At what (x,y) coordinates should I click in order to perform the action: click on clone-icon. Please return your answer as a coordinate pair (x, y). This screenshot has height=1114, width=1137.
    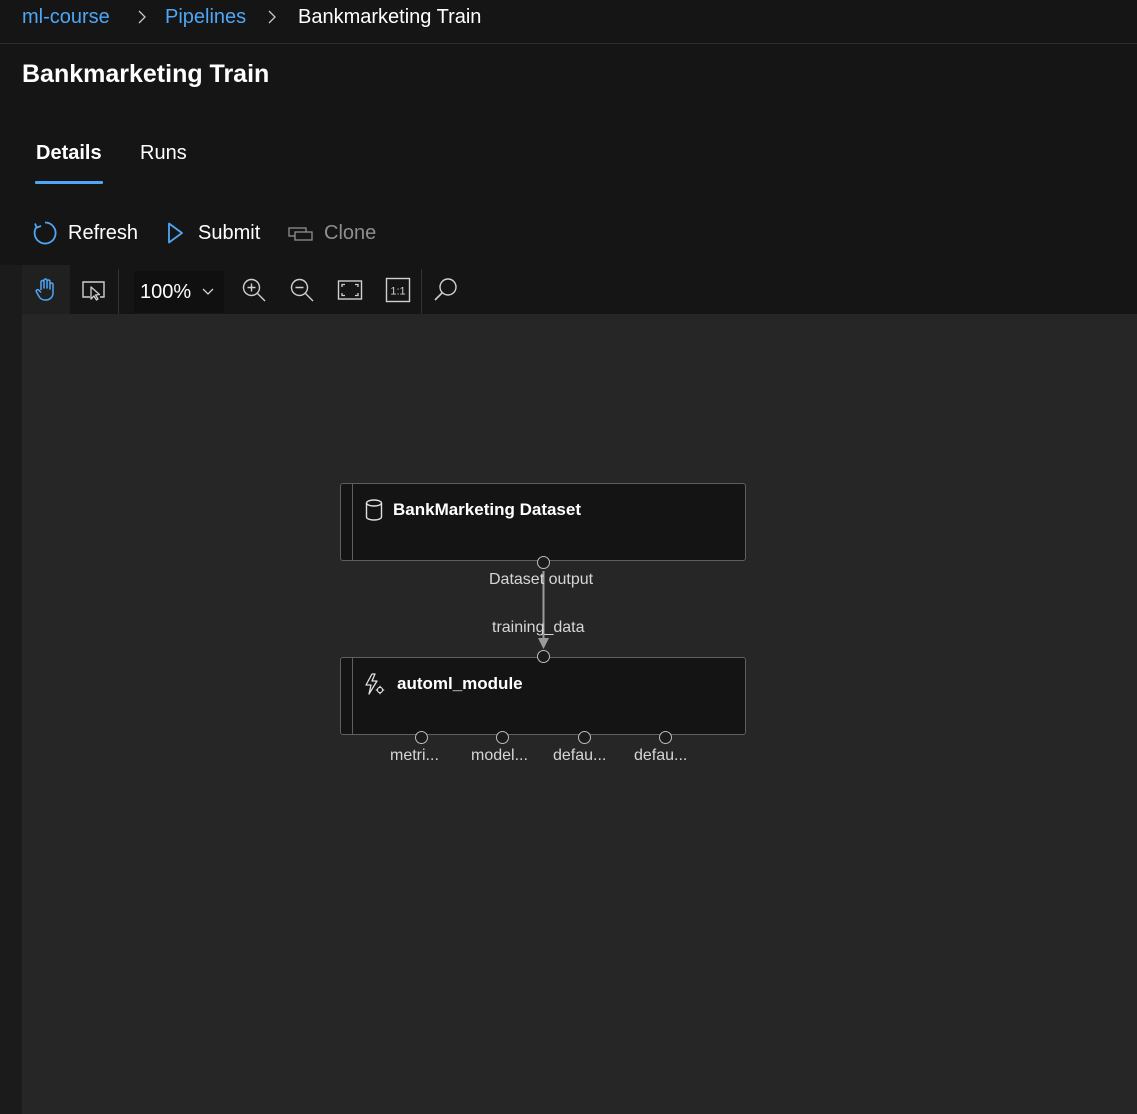
    Looking at the image, I should click on (301, 233).